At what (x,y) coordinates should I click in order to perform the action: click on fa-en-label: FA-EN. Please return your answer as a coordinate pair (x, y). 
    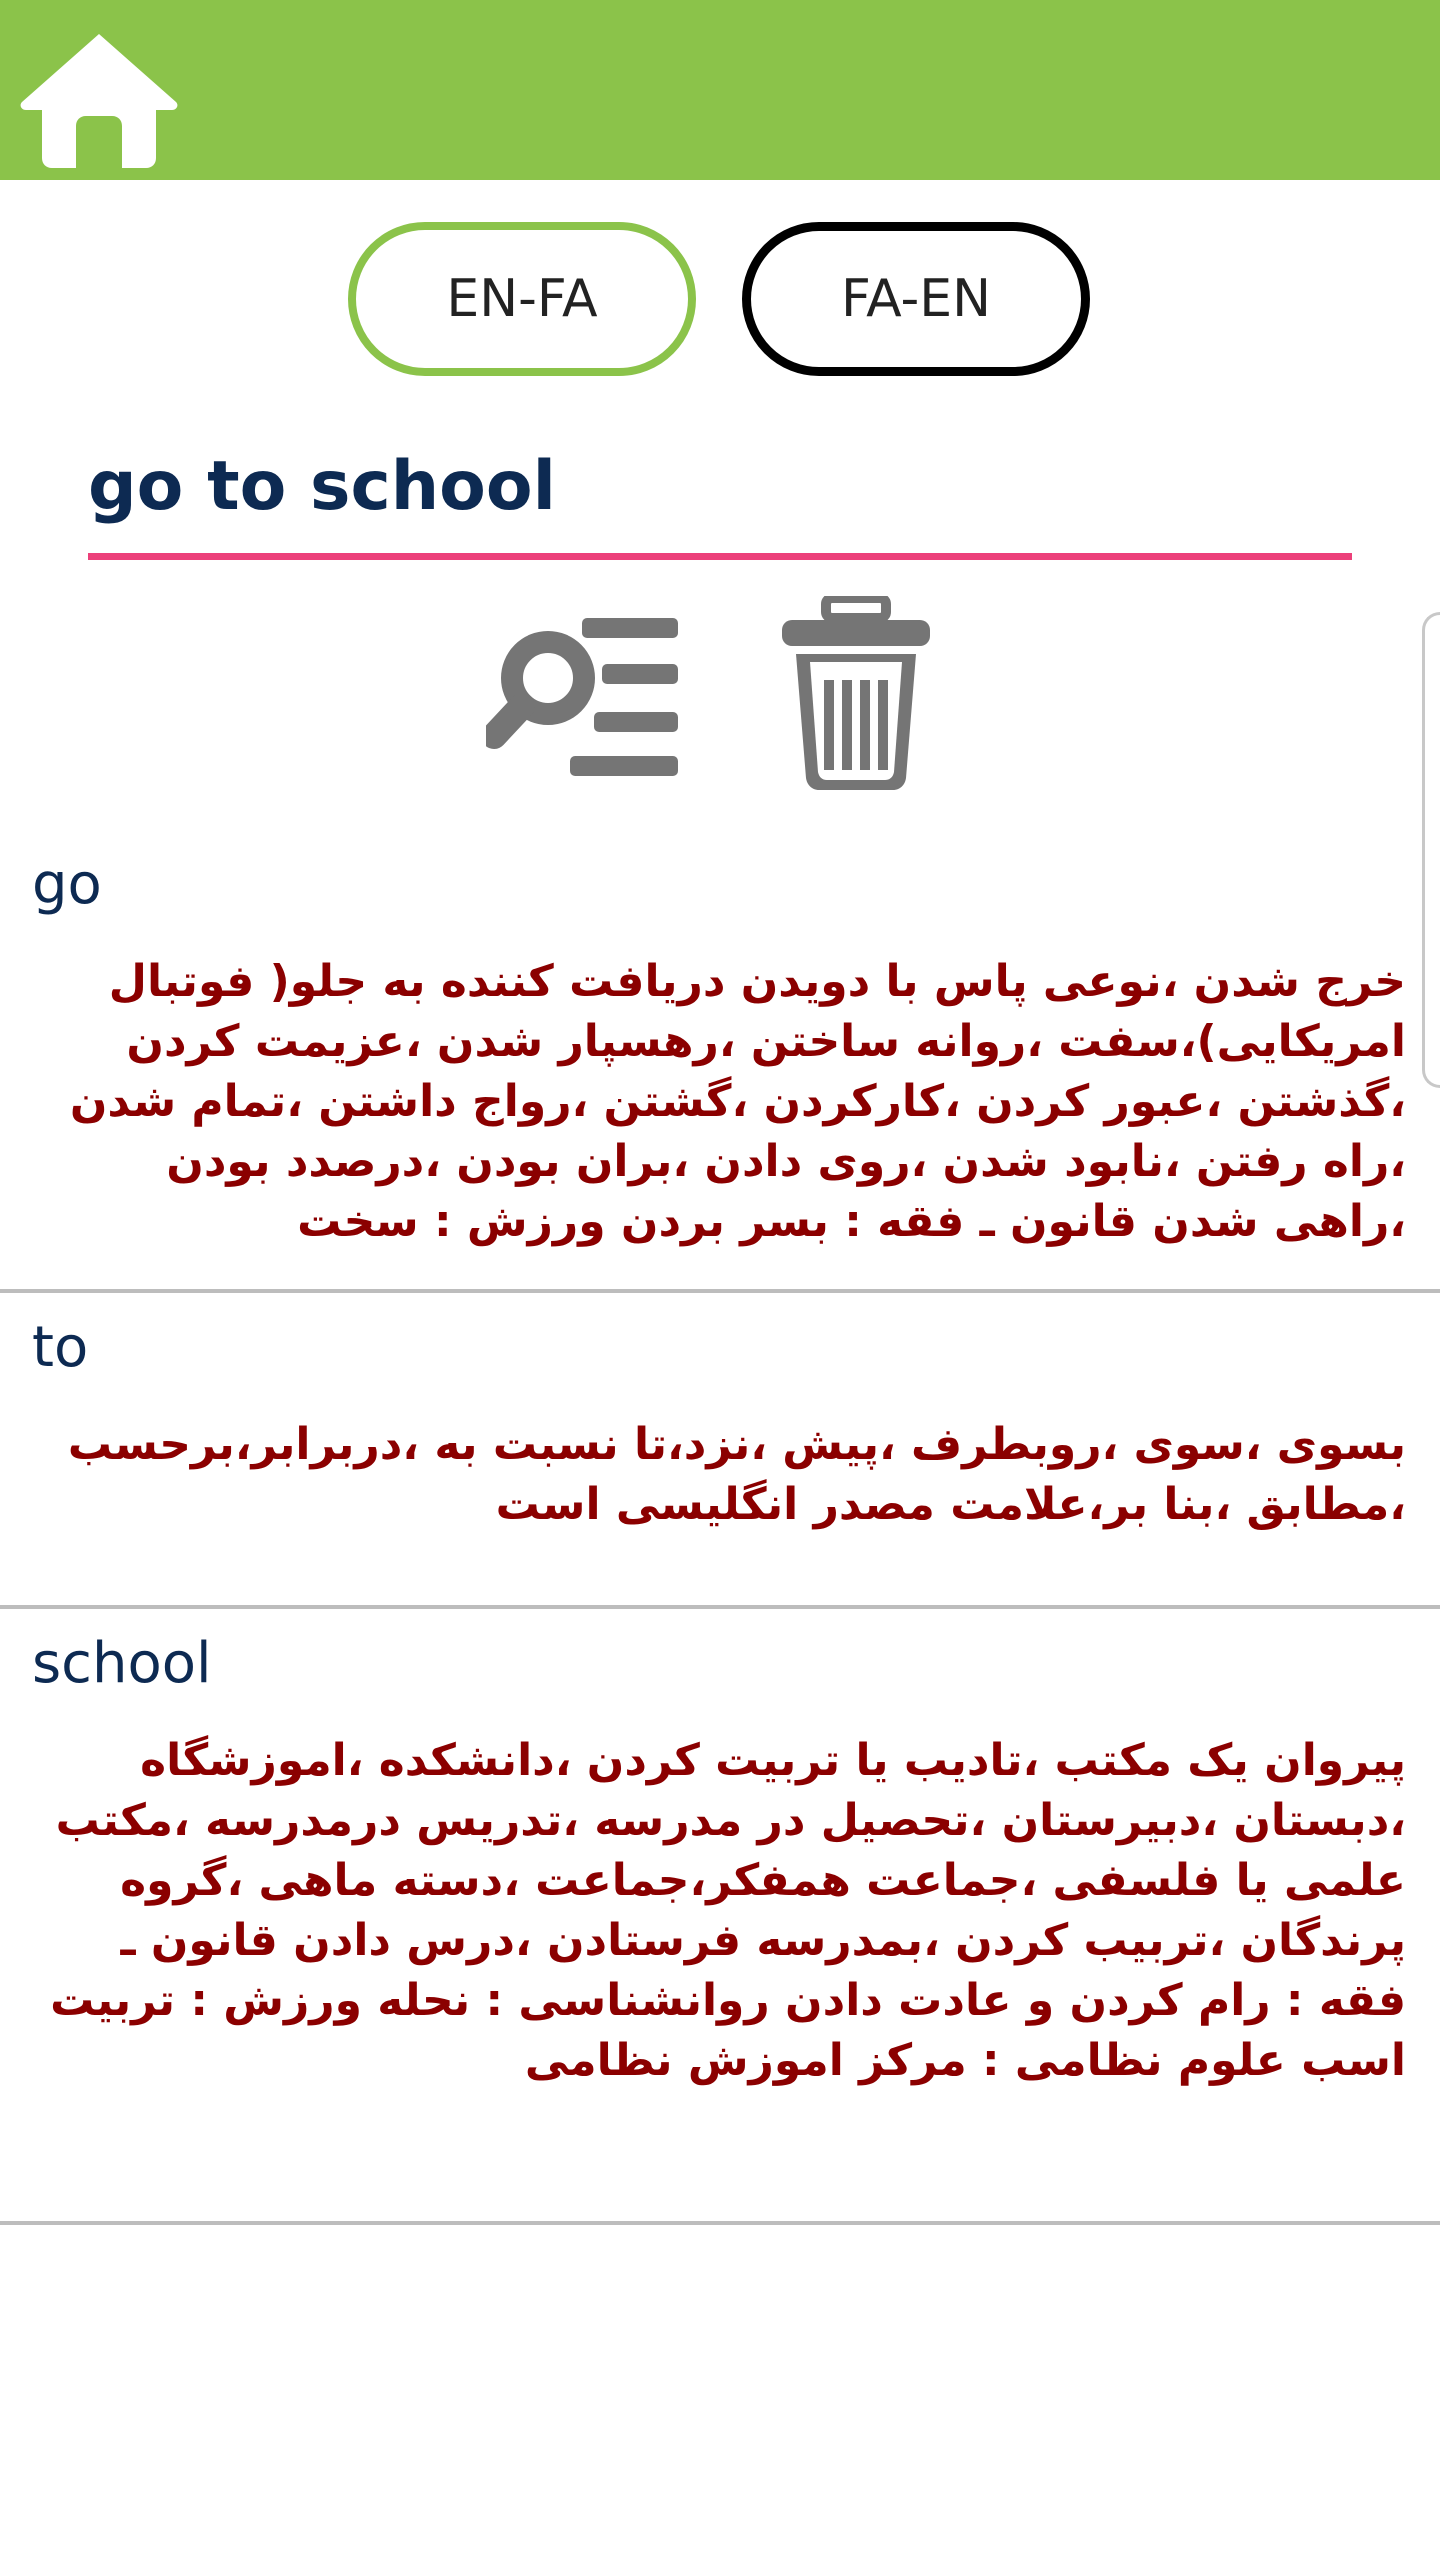
    Looking at the image, I should click on (916, 299).